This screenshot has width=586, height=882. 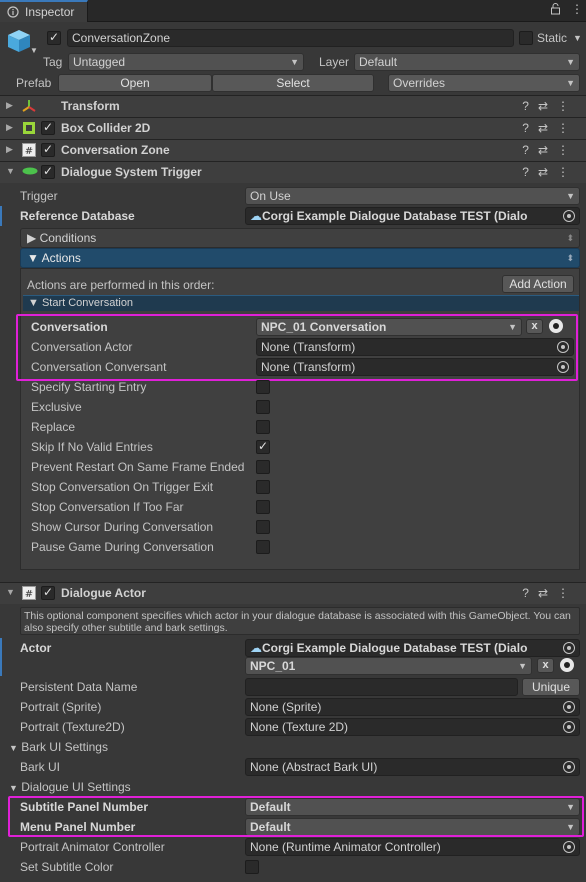 What do you see at coordinates (263, 407) in the screenshot?
I see `exclusive-checkbox` at bounding box center [263, 407].